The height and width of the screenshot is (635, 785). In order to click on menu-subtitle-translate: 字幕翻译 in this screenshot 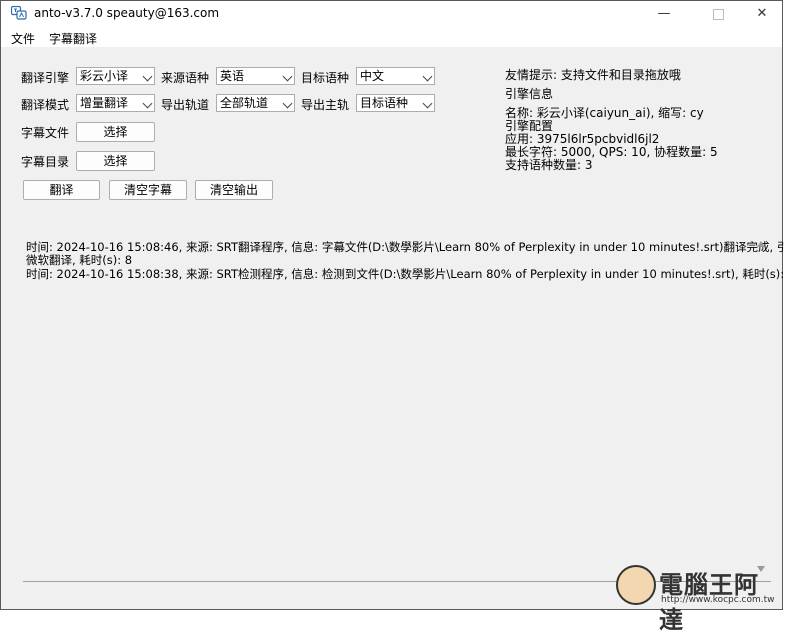, I will do `click(73, 38)`.